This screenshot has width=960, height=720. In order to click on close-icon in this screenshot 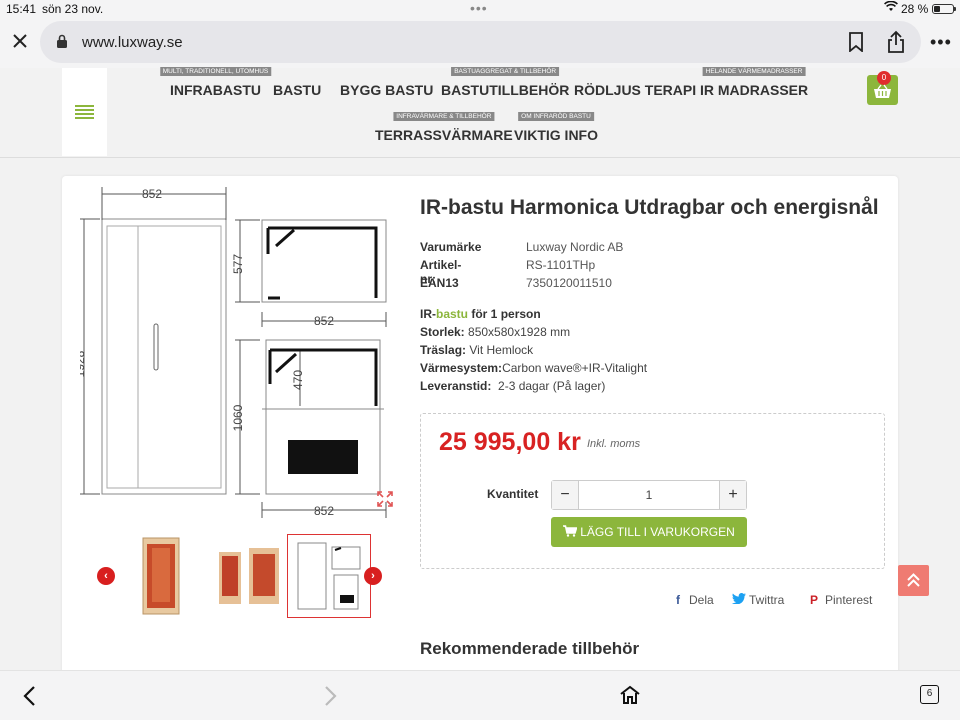, I will do `click(20, 41)`.